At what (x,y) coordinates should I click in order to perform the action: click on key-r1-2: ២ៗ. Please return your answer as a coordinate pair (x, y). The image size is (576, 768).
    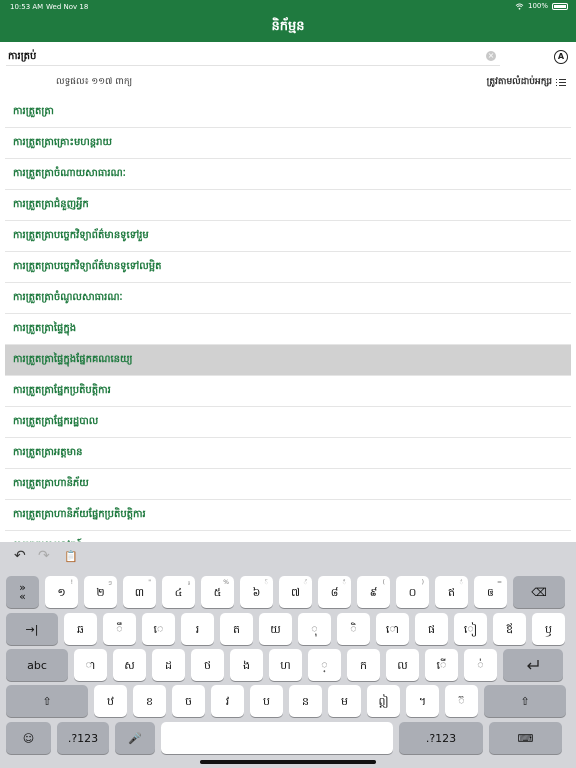
    Looking at the image, I should click on (100, 592).